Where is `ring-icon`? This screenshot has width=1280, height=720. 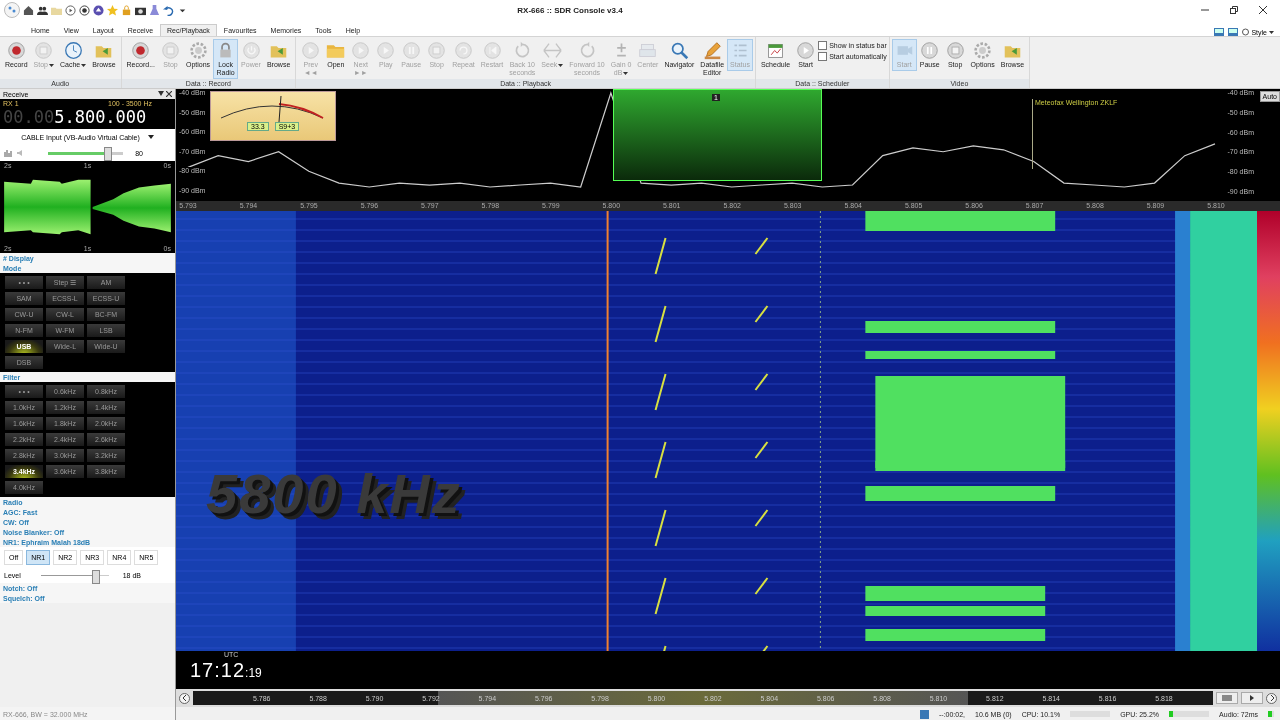 ring-icon is located at coordinates (1246, 32).